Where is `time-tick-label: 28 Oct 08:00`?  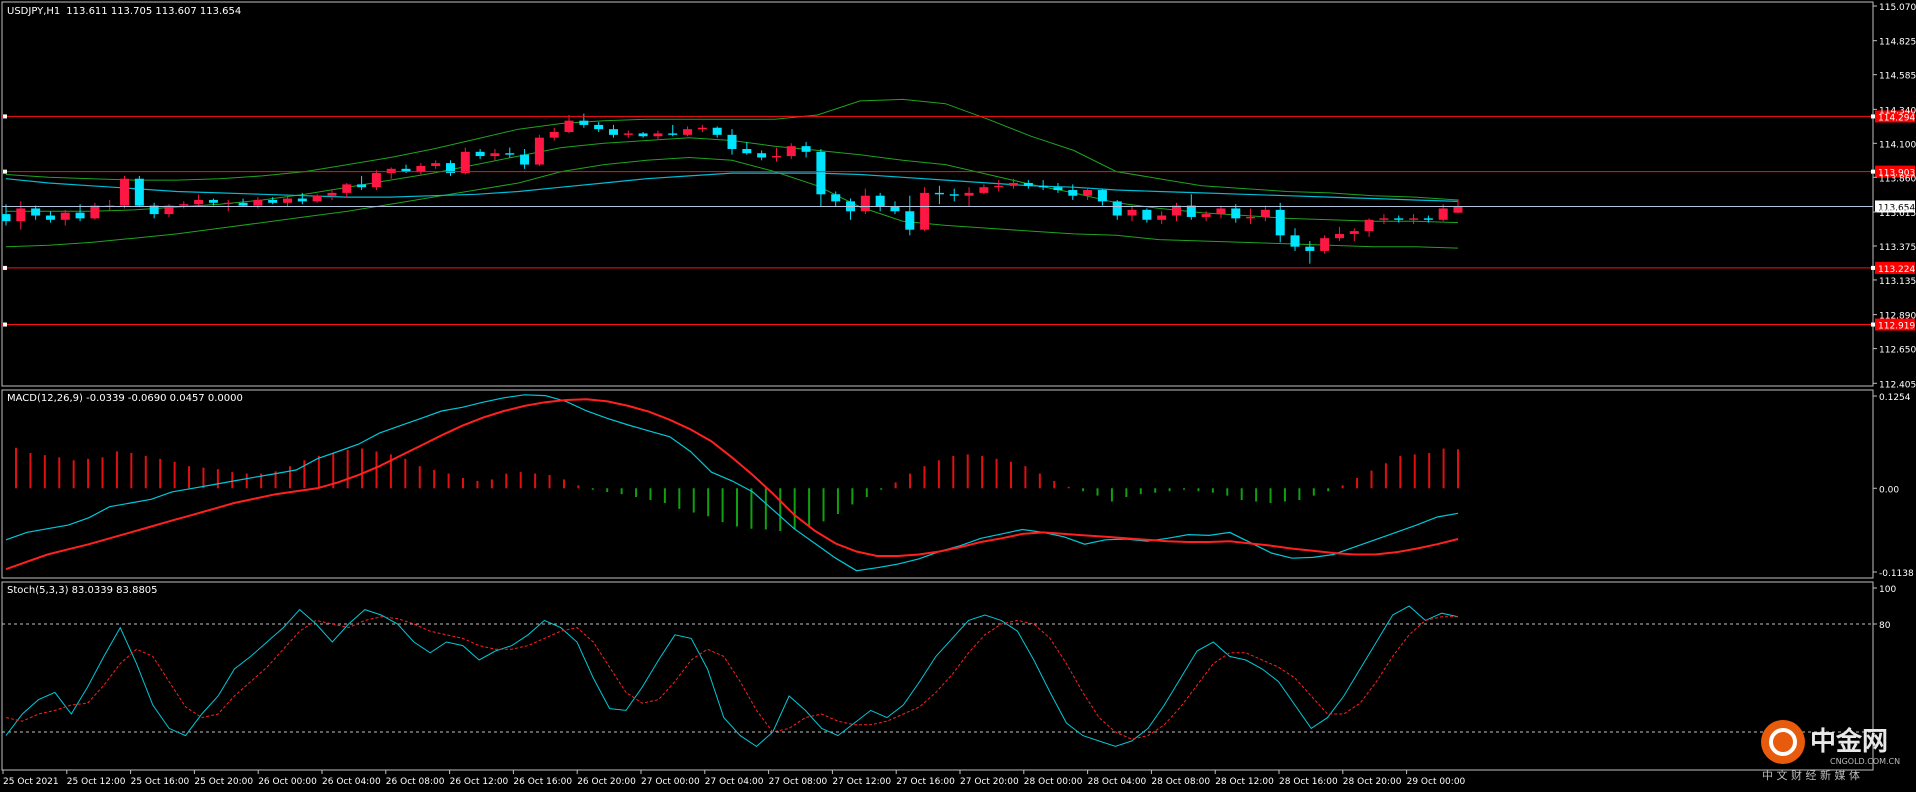
time-tick-label: 28 Oct 08:00 is located at coordinates (1180, 782).